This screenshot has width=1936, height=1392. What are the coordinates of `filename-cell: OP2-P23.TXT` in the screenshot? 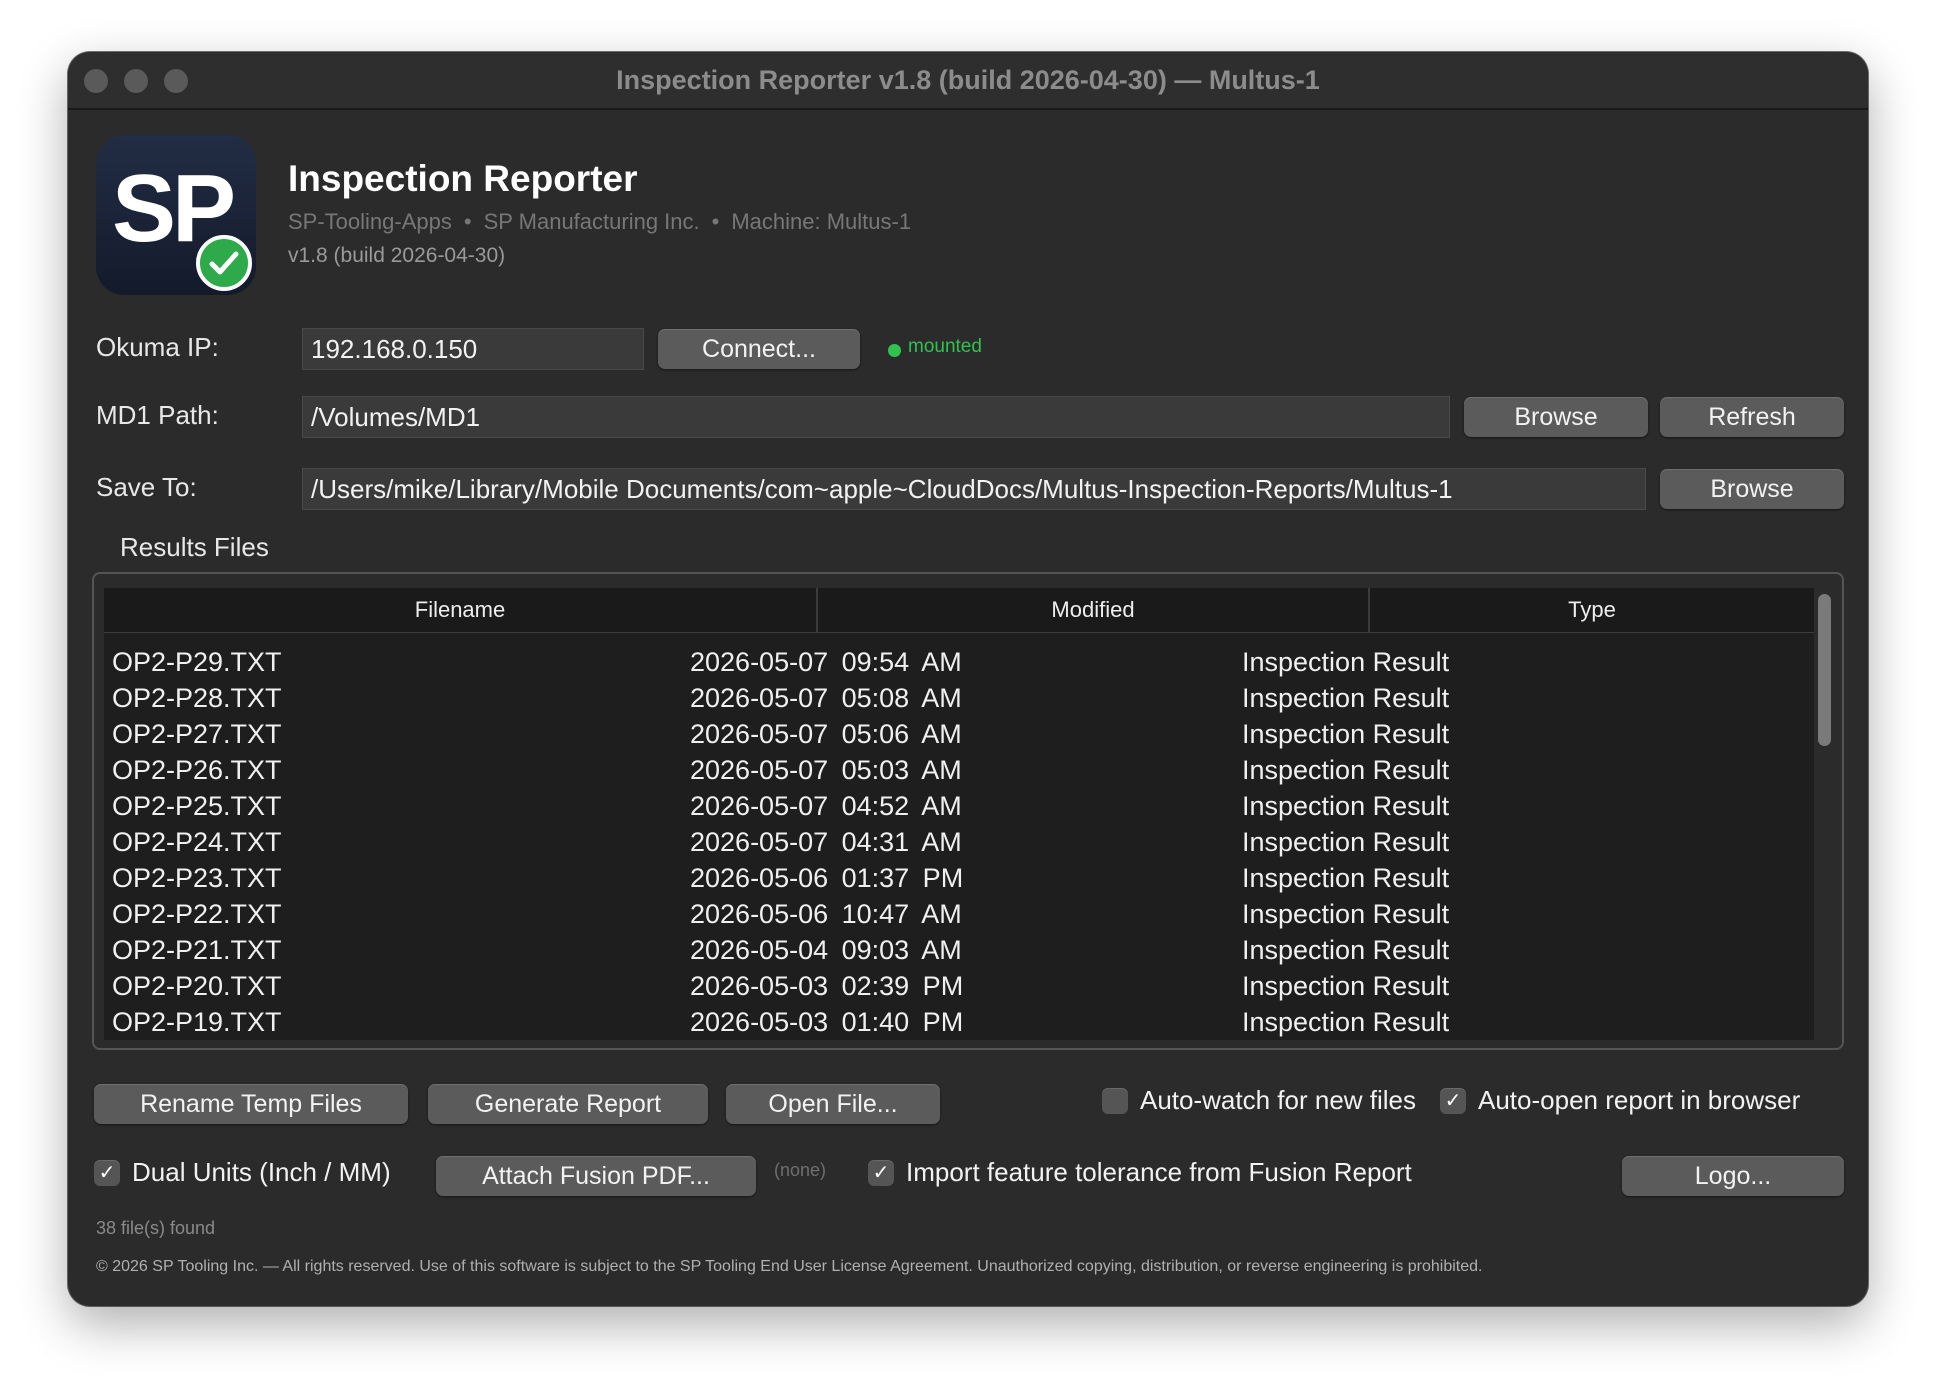 It's located at (197, 878).